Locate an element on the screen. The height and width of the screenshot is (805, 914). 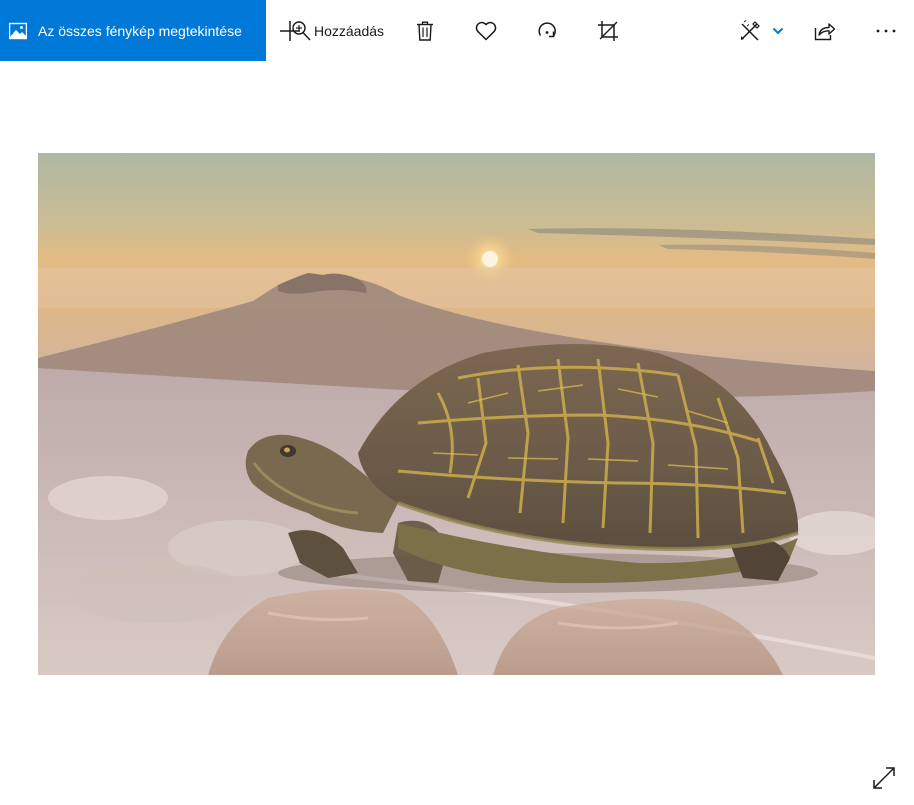
fullscreen-icon is located at coordinates (884, 778).